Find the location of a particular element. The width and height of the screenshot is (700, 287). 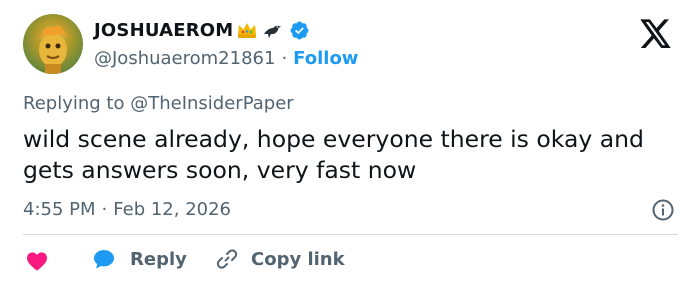

reply-context: Replying to @TheInsiderPaper is located at coordinates (158, 103).